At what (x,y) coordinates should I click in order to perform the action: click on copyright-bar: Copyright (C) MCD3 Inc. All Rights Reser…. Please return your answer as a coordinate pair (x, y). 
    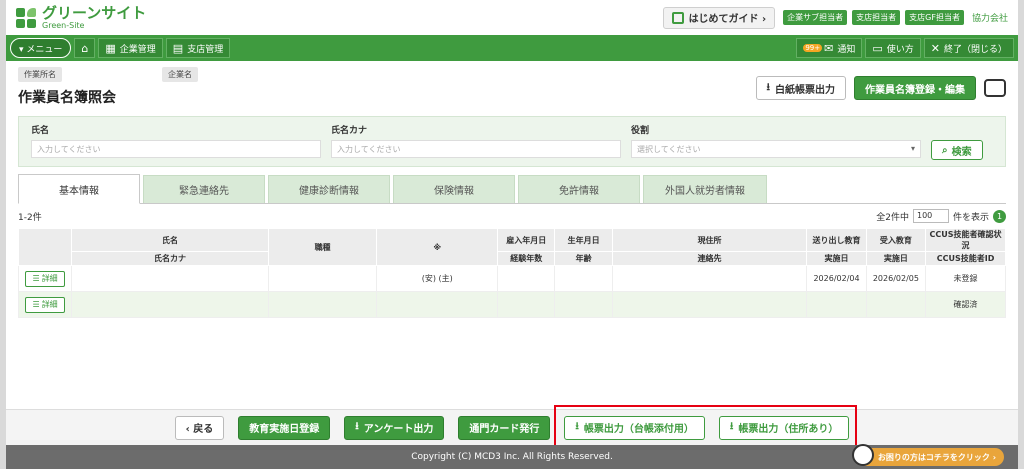
    Looking at the image, I should click on (512, 456).